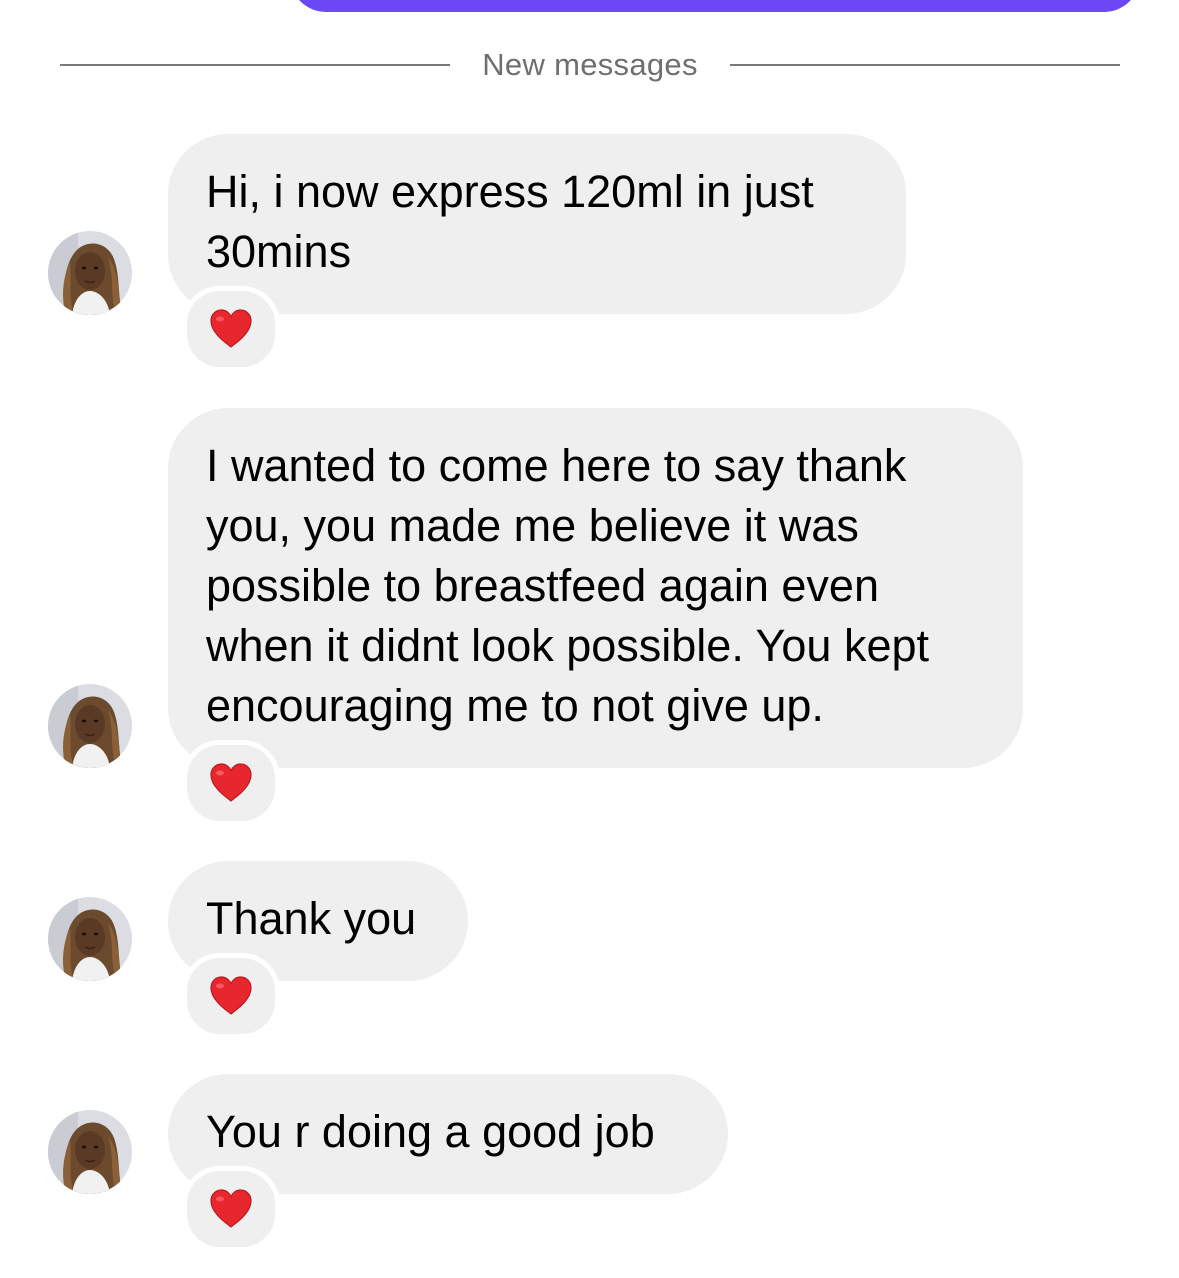  I want to click on message-bubble: Hi, i now express 120ml in just 30mins, so click(537, 224).